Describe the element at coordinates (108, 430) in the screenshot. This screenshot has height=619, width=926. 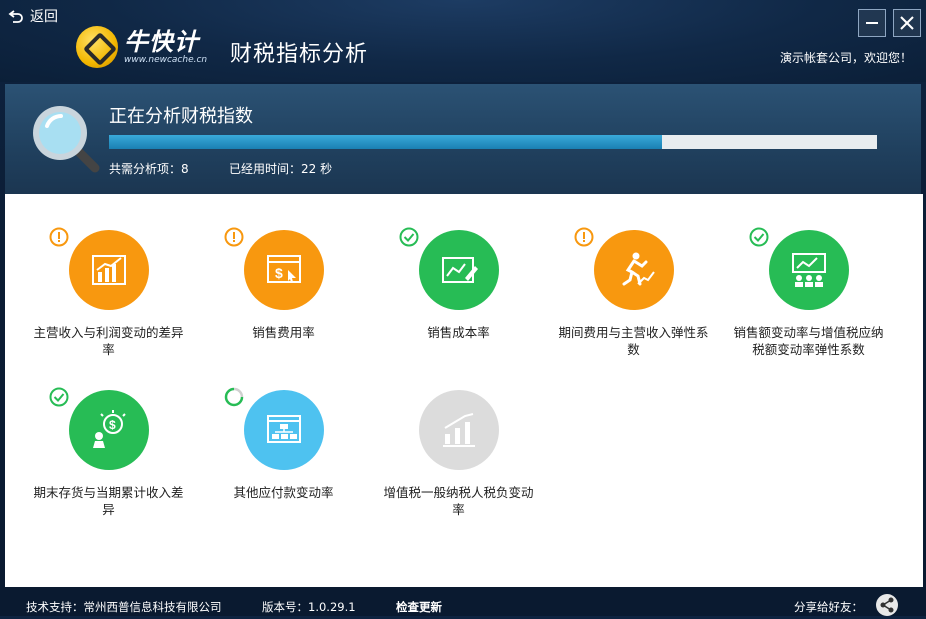
I see `idea-dollar-icon: $` at that location.